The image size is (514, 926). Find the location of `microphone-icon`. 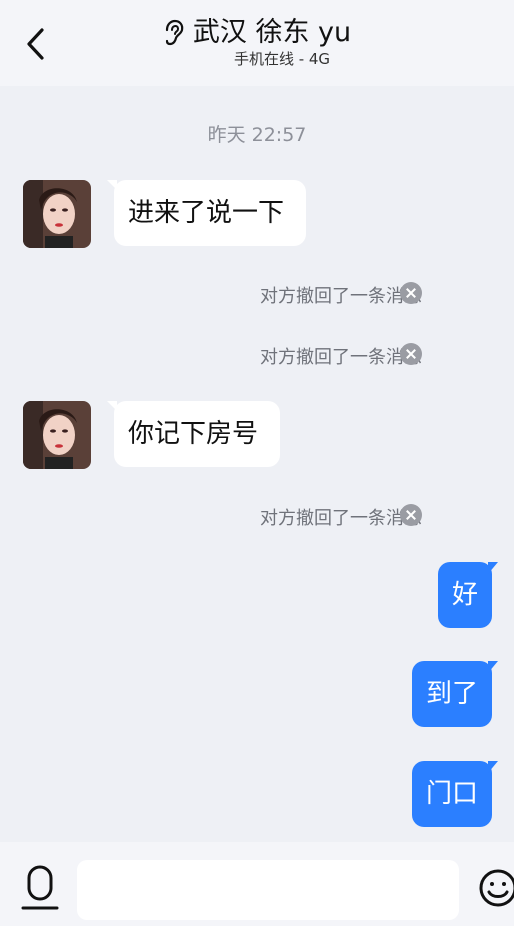

microphone-icon is located at coordinates (40, 888).